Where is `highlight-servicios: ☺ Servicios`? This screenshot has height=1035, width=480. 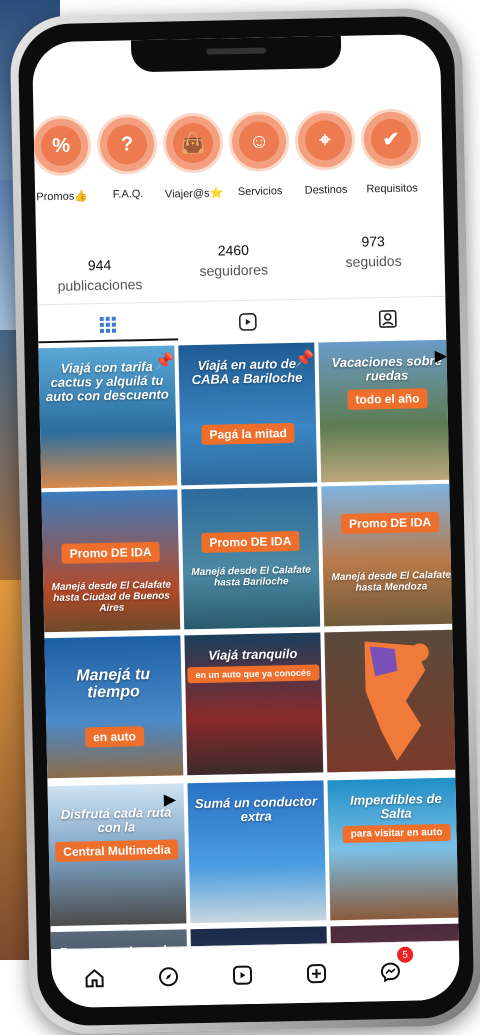
highlight-servicios: ☺ Servicios is located at coordinates (259, 154).